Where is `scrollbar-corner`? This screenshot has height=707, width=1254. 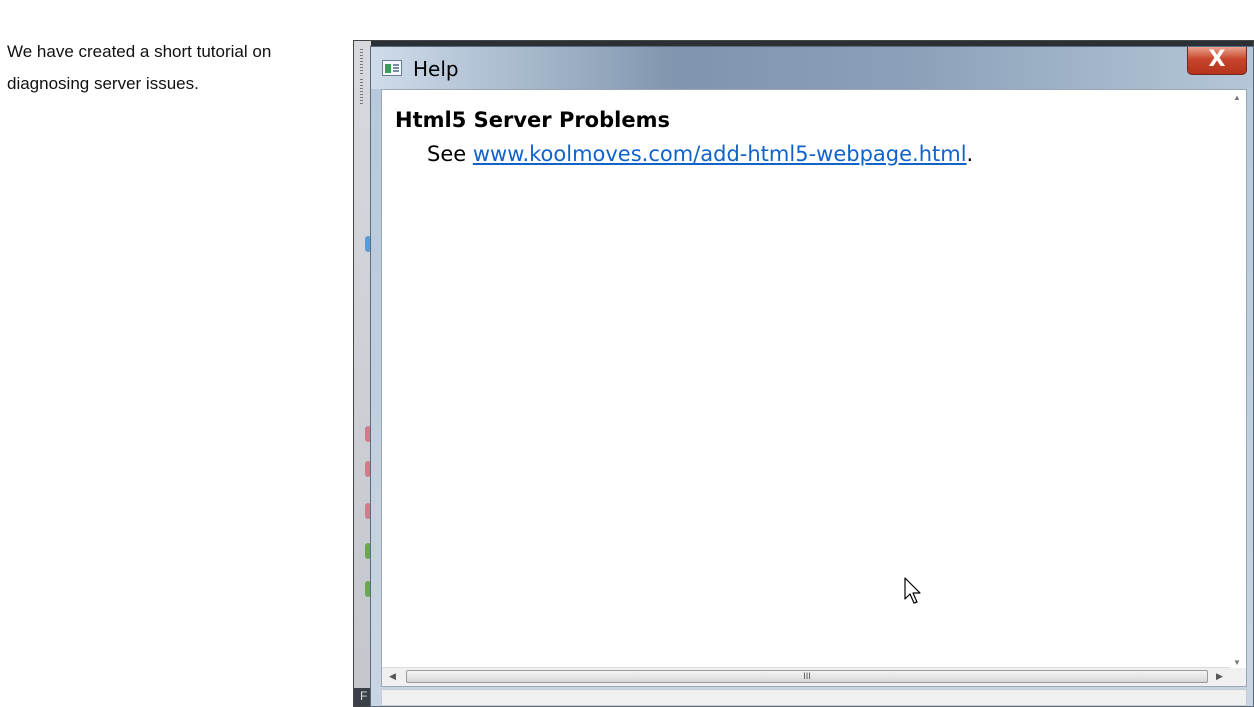
scrollbar-corner is located at coordinates (1237, 677).